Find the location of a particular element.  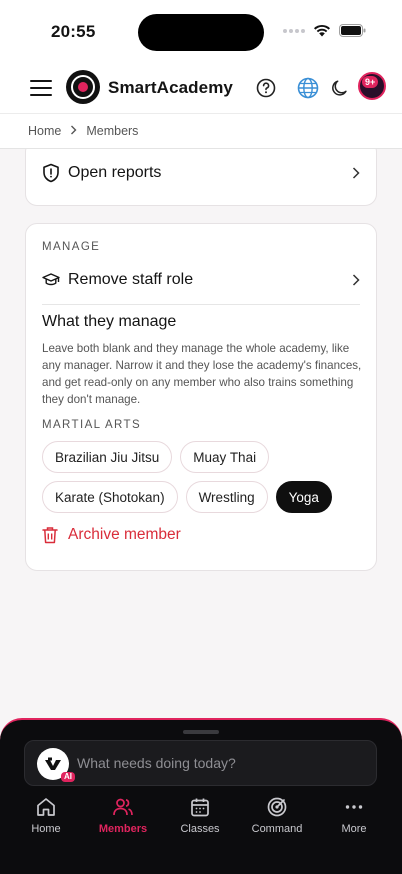

dark-mode-moon-icon is located at coordinates (341, 88).